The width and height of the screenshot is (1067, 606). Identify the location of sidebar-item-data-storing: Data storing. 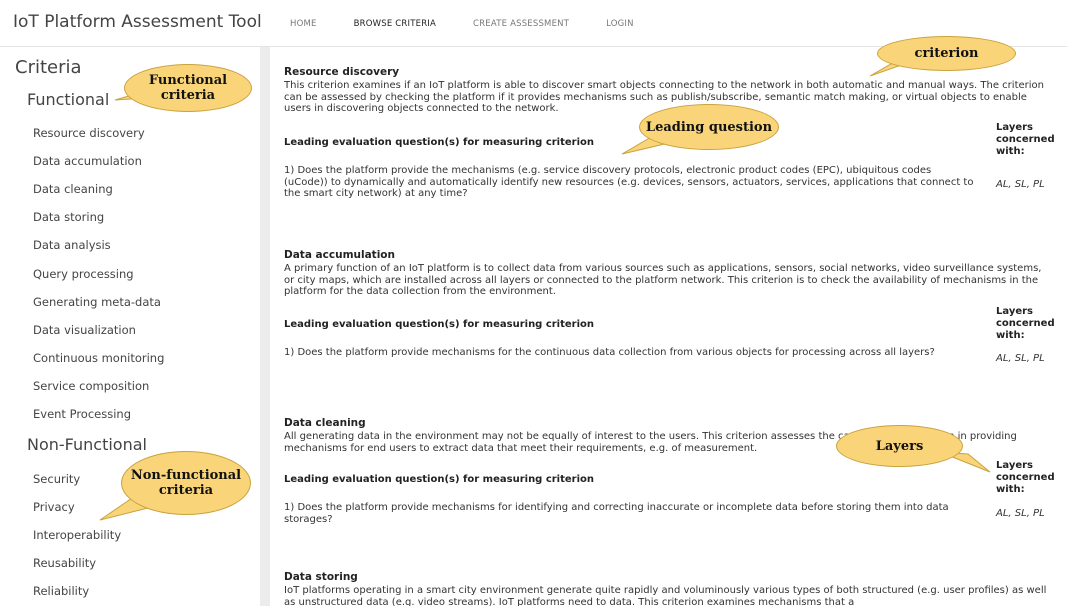
(68, 217).